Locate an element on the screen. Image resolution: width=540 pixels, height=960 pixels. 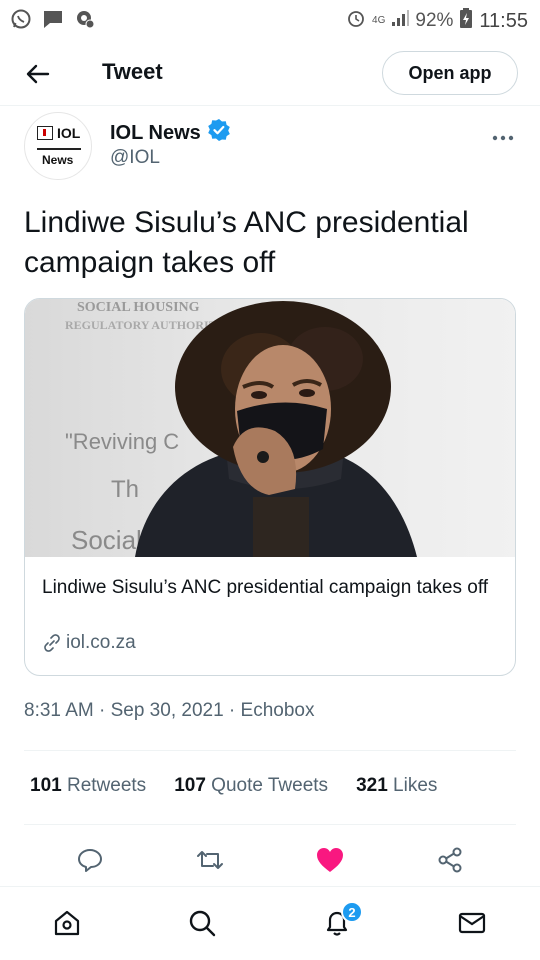
more-options-icon is located at coordinates (503, 135).